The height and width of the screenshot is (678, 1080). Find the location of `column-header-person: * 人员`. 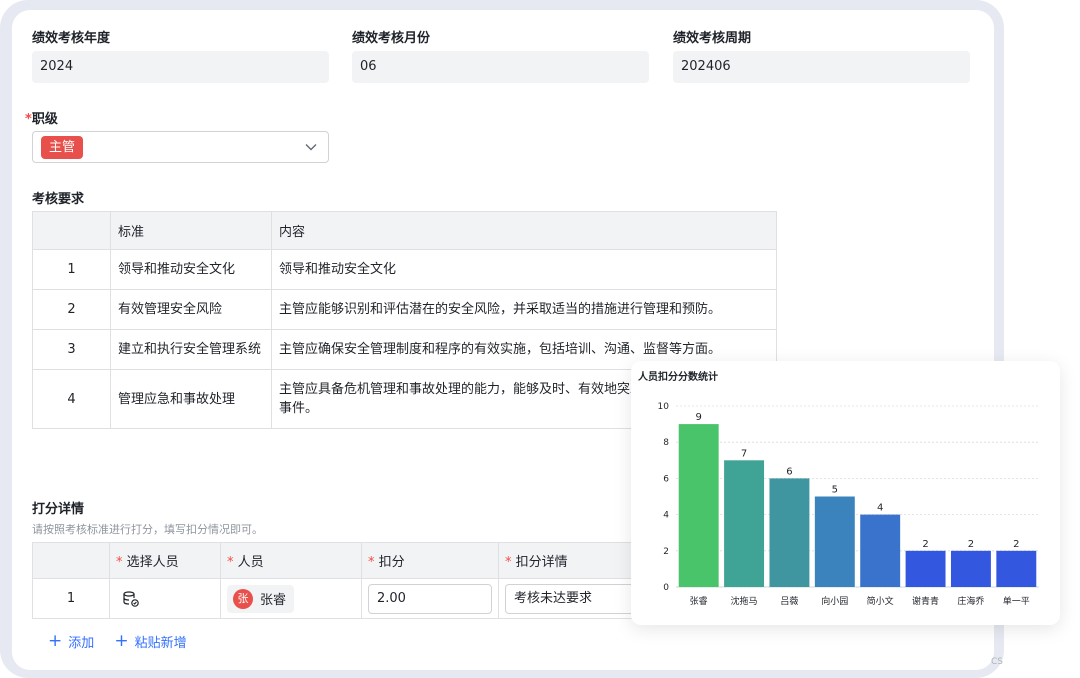

column-header-person: * 人员 is located at coordinates (291, 560).